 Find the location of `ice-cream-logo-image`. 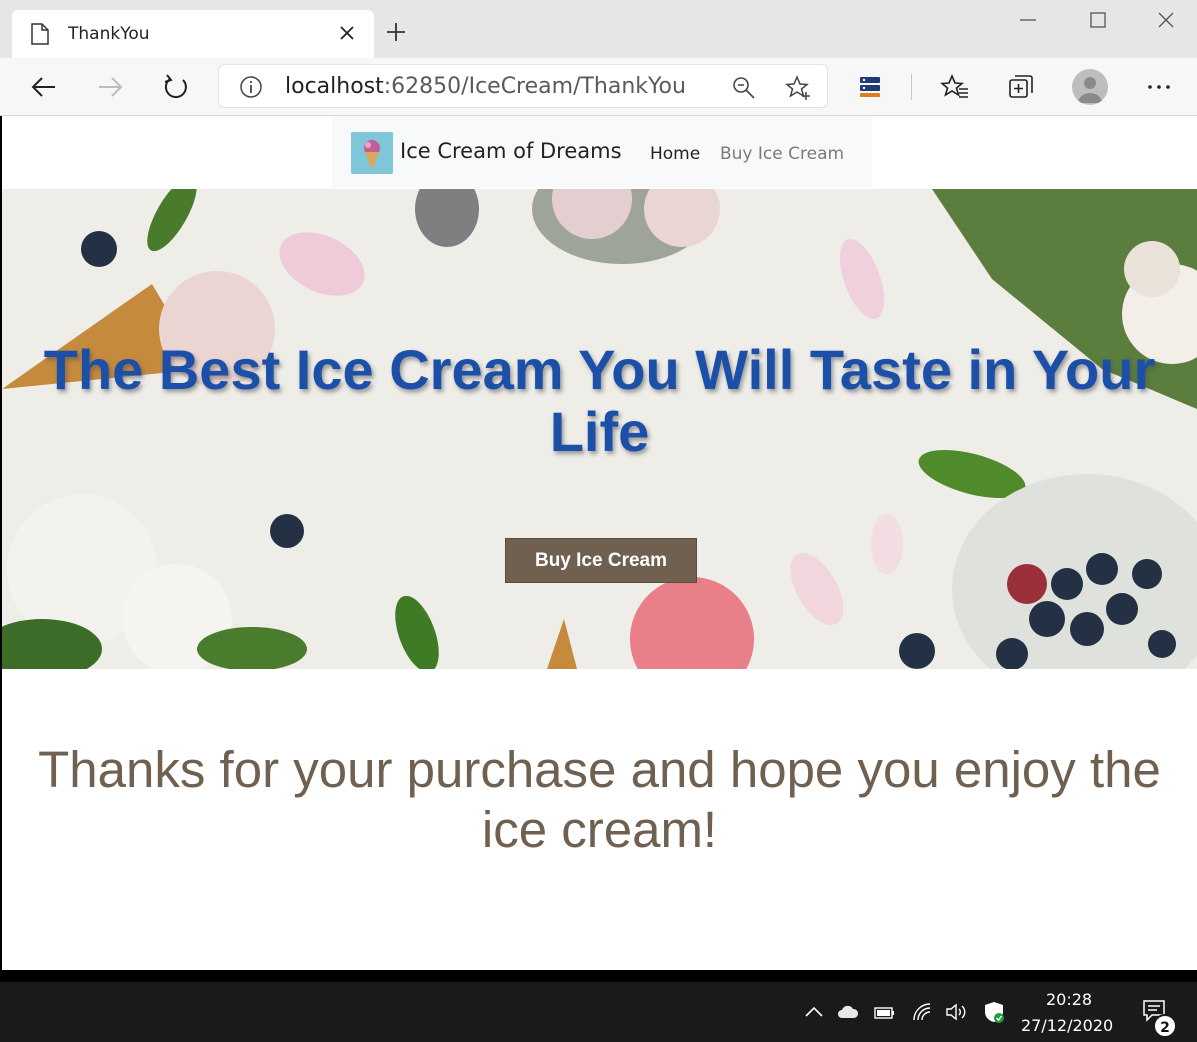

ice-cream-logo-image is located at coordinates (372, 153).